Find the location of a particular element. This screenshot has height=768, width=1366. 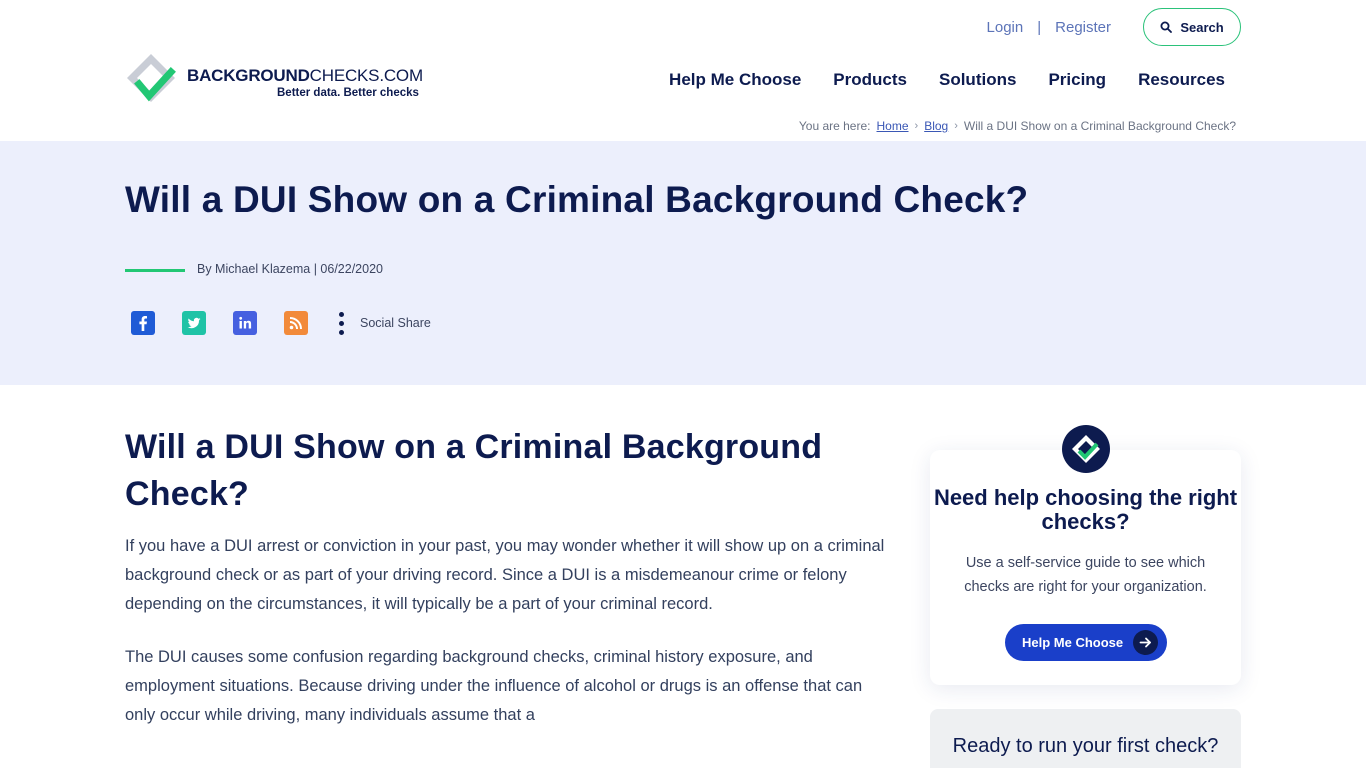

search-icon is located at coordinates (1166, 27).